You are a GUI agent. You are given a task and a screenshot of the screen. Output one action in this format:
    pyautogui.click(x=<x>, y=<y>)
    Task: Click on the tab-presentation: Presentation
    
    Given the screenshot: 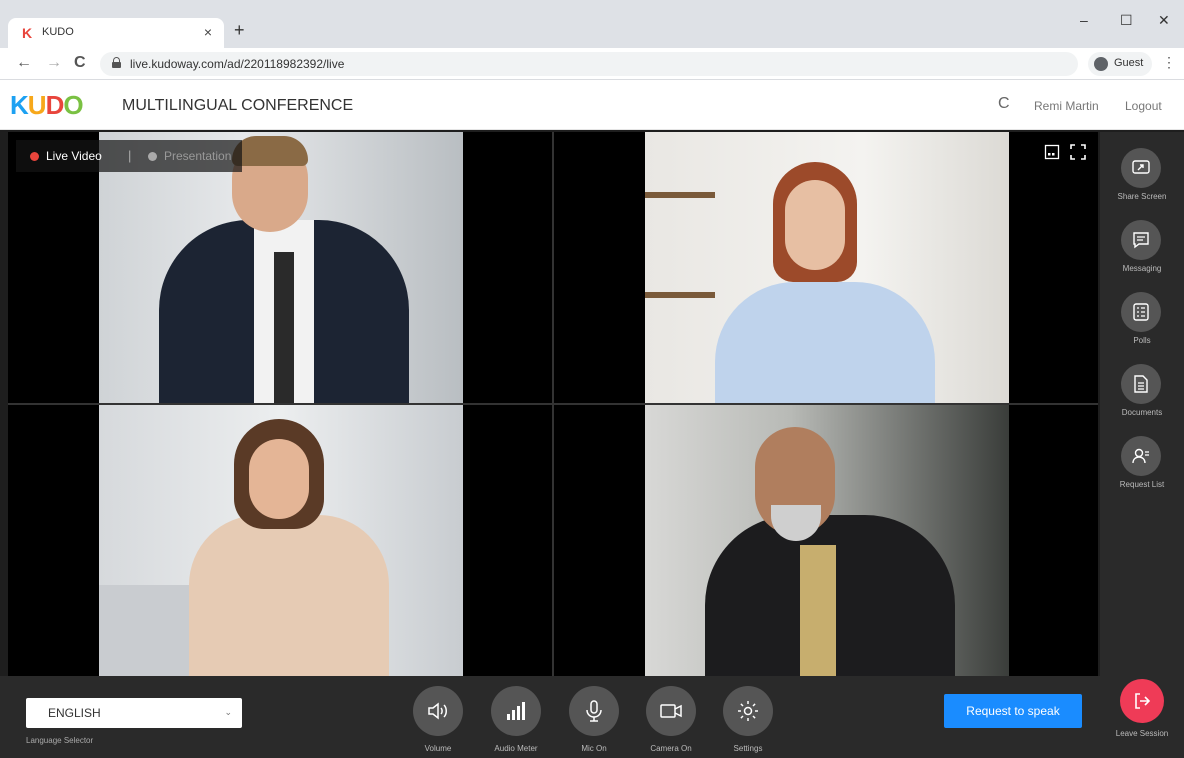 What is the action you would take?
    pyautogui.click(x=197, y=156)
    